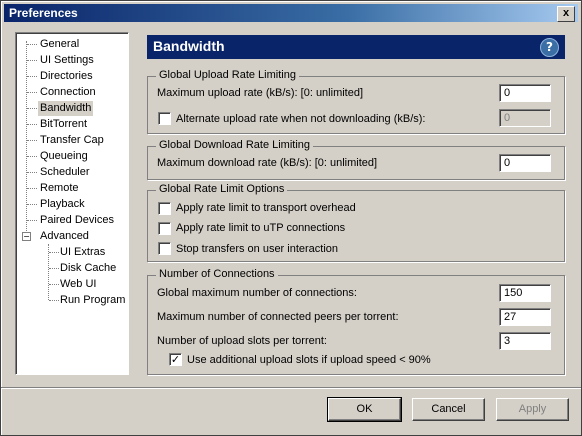 The image size is (582, 436). I want to click on collapse-icon: −, so click(26, 236).